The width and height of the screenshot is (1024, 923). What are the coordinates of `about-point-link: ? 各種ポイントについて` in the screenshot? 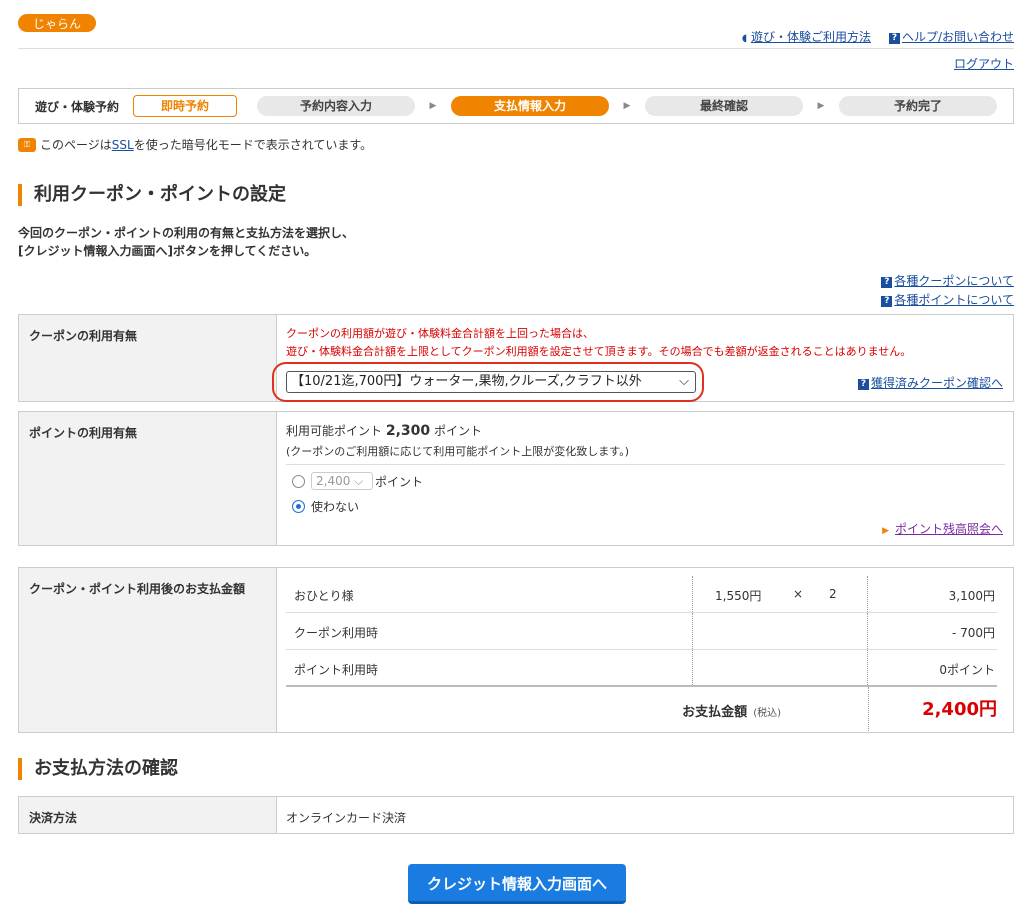 It's located at (947, 299).